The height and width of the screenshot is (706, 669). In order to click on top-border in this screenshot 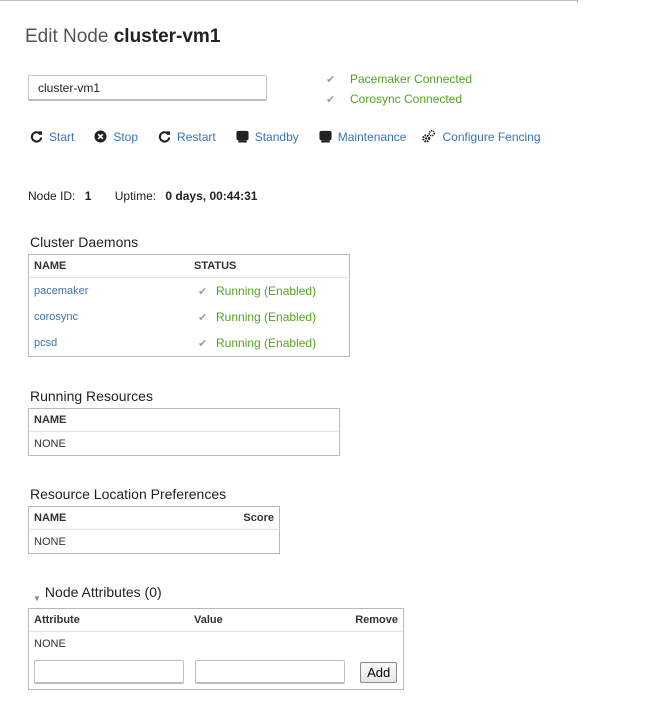, I will do `click(289, 0)`.